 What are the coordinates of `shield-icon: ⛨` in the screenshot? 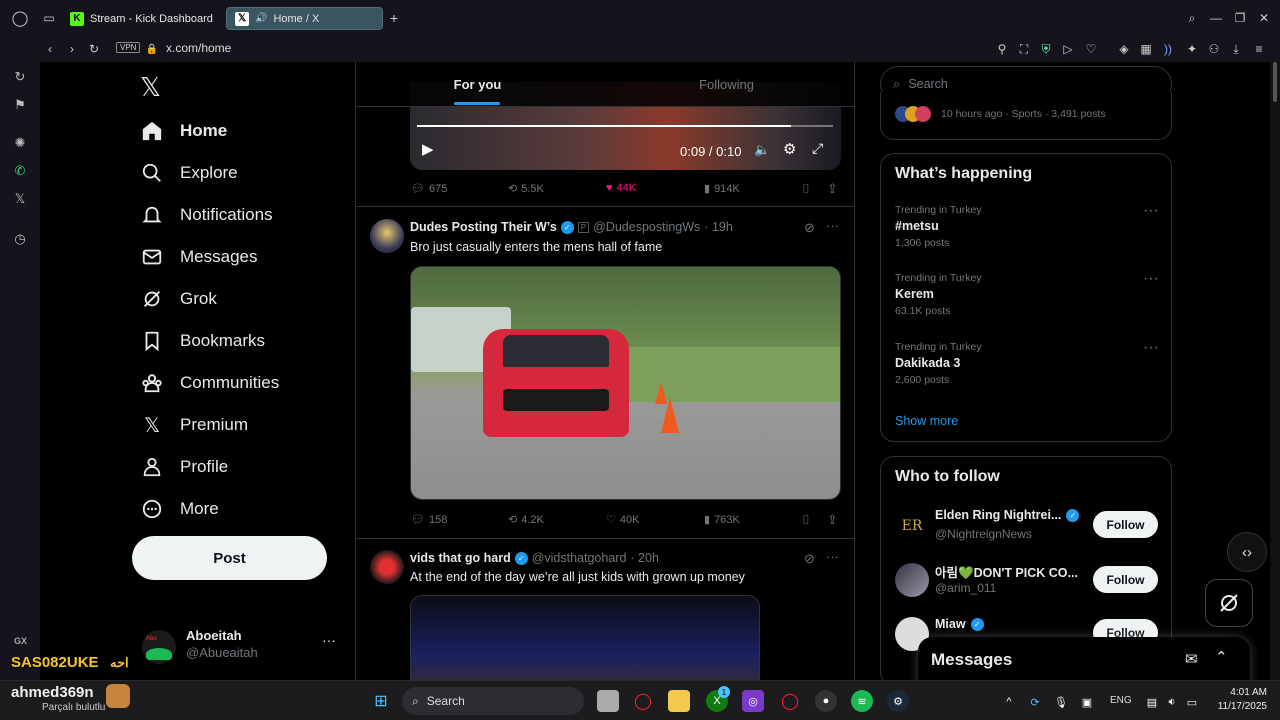 It's located at (1046, 49).